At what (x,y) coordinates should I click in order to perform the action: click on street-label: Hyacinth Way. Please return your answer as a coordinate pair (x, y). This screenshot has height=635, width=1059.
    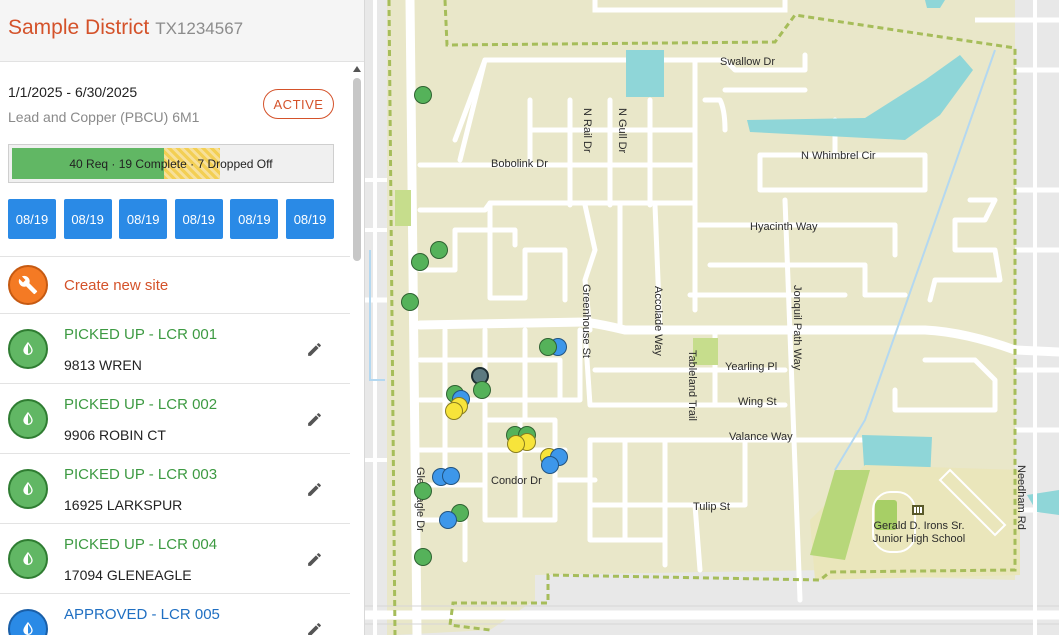
    Looking at the image, I should click on (784, 227).